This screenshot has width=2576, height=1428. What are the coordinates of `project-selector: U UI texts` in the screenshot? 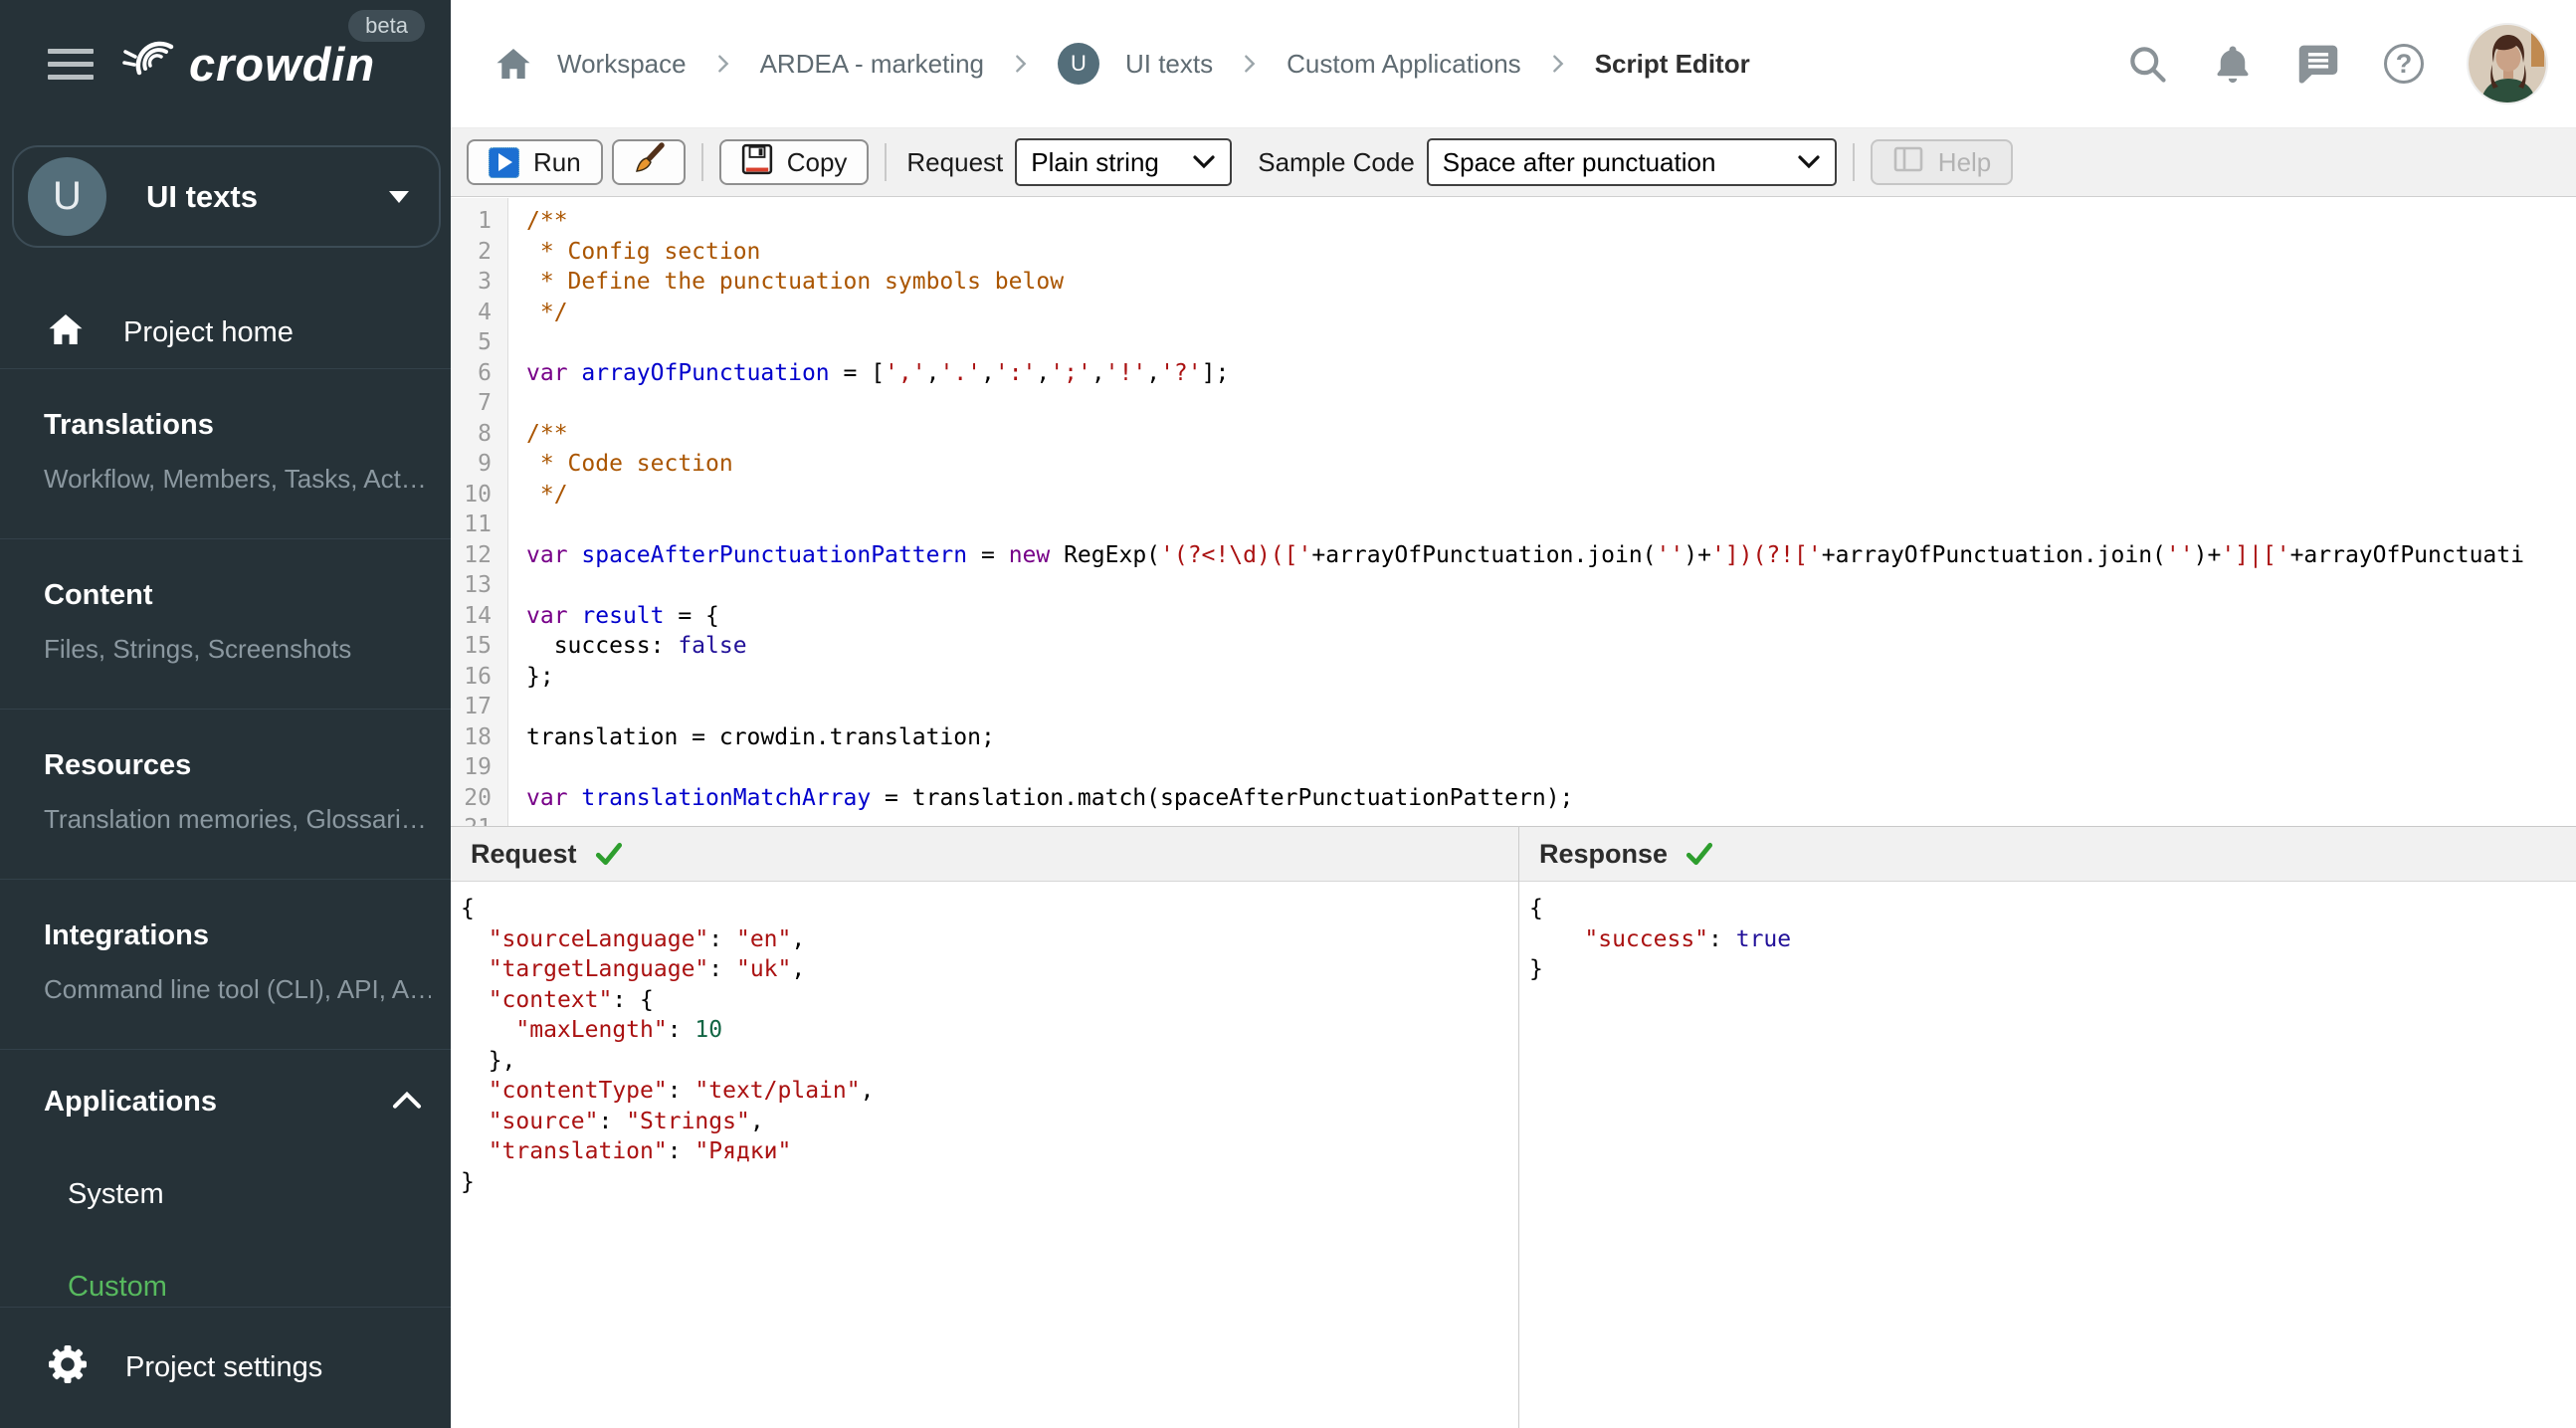 It's located at (226, 196).